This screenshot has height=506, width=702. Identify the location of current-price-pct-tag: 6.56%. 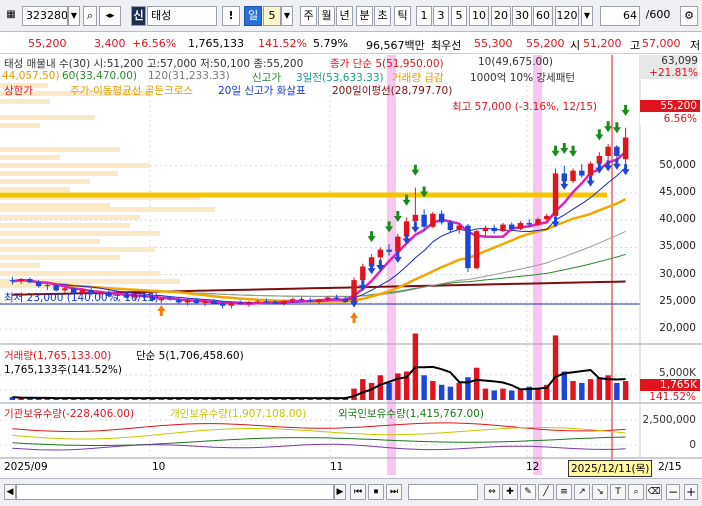
(670, 119).